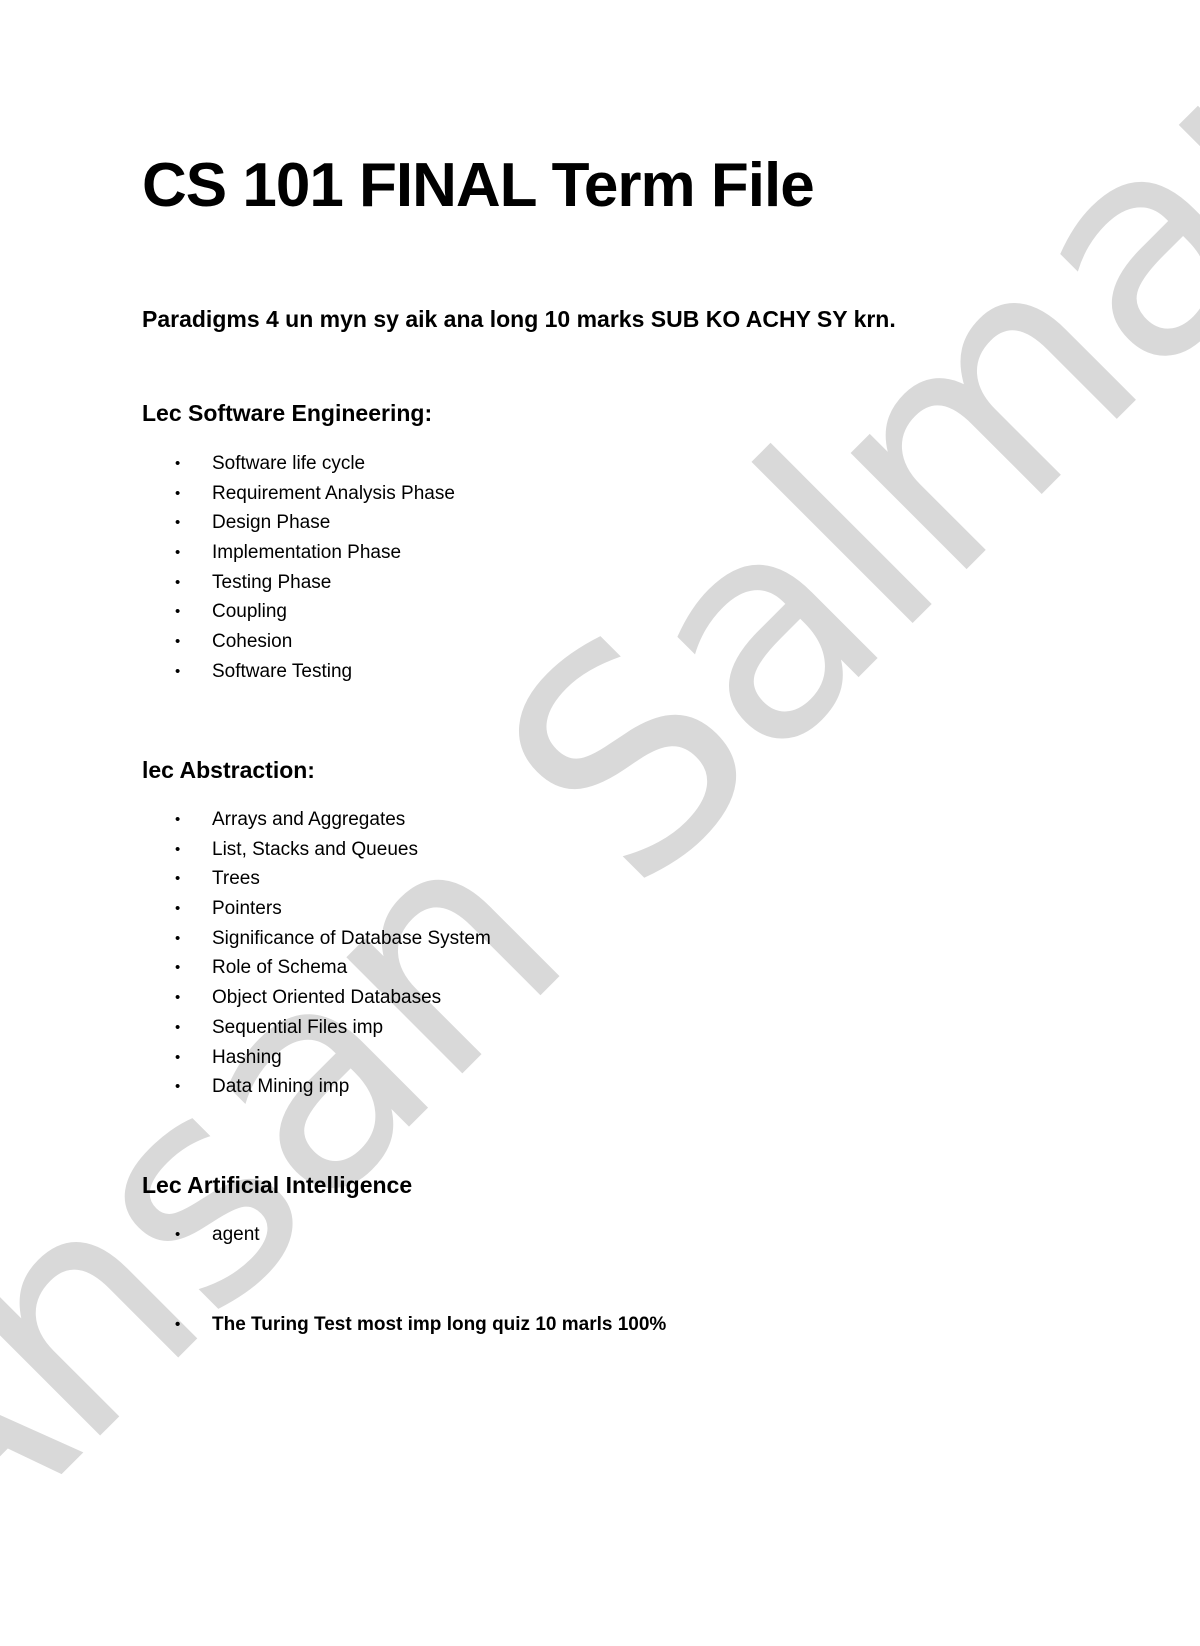 This screenshot has width=1200, height=1646. Describe the element at coordinates (316, 820) in the screenshot. I see `list-item: • Arrays and Aggregates` at that location.